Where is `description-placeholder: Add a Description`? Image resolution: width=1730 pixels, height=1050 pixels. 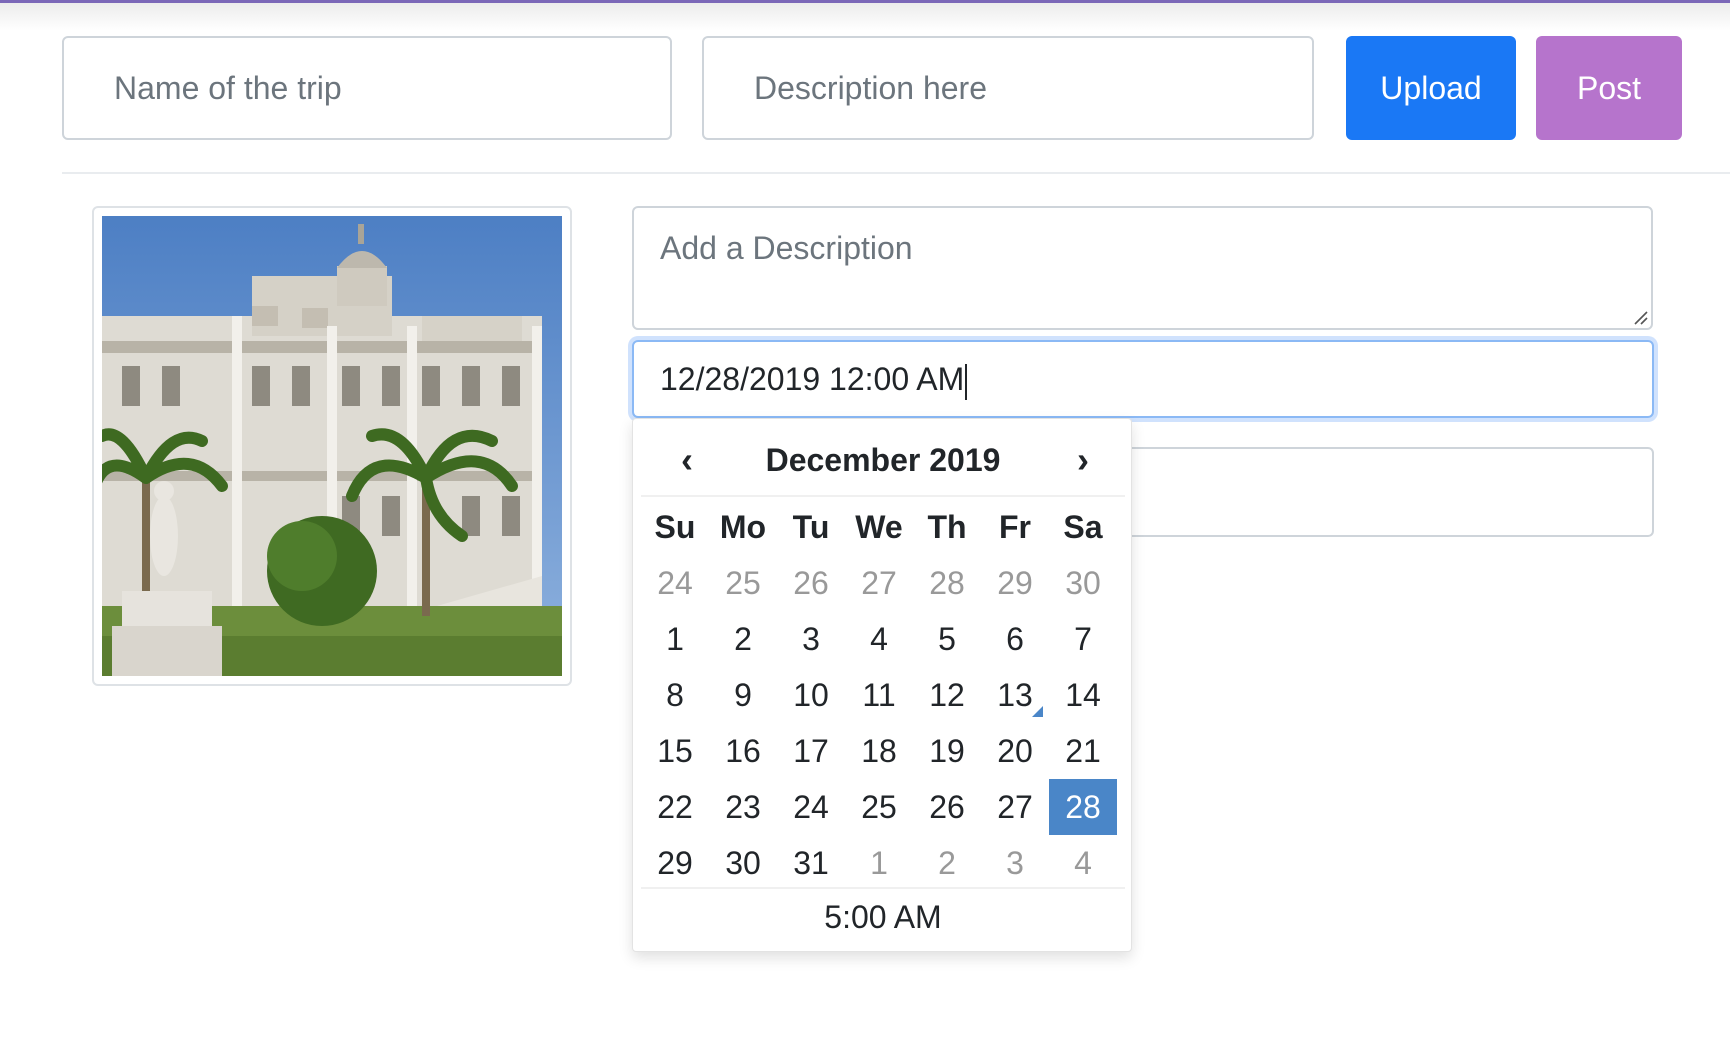
description-placeholder: Add a Description is located at coordinates (786, 248).